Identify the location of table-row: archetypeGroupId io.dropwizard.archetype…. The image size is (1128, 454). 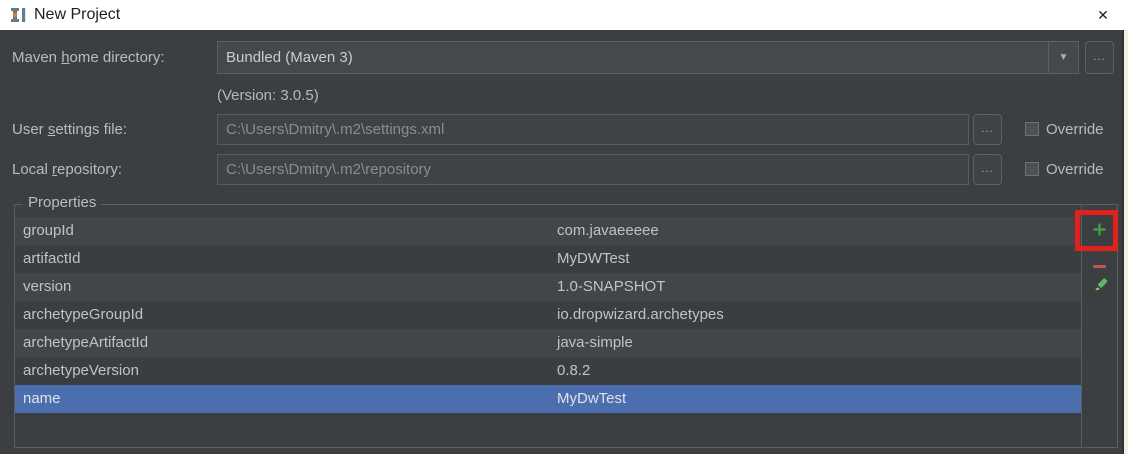
(548, 315).